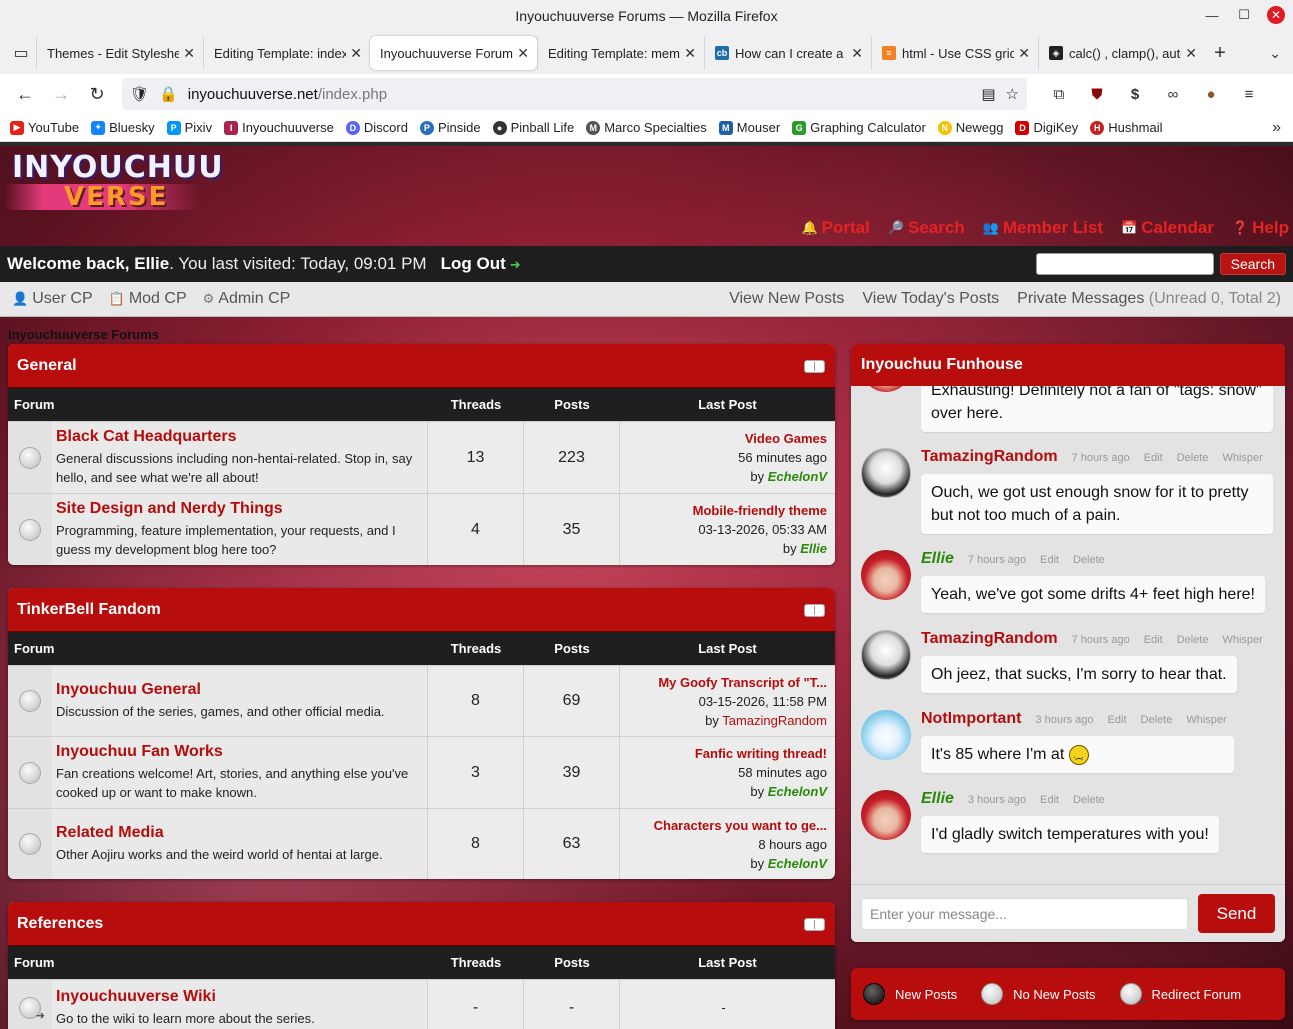 The image size is (1293, 1029). What do you see at coordinates (1059, 94) in the screenshot?
I see `extensions-icon: ⧉` at bounding box center [1059, 94].